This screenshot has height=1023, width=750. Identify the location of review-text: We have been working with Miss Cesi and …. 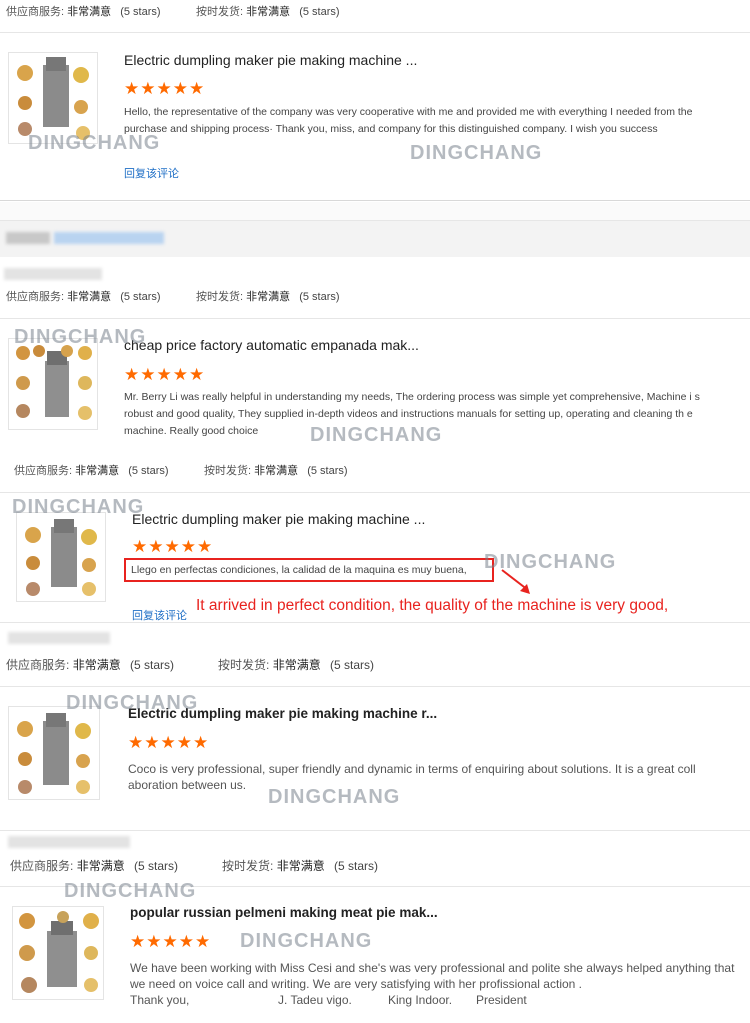
(432, 976).